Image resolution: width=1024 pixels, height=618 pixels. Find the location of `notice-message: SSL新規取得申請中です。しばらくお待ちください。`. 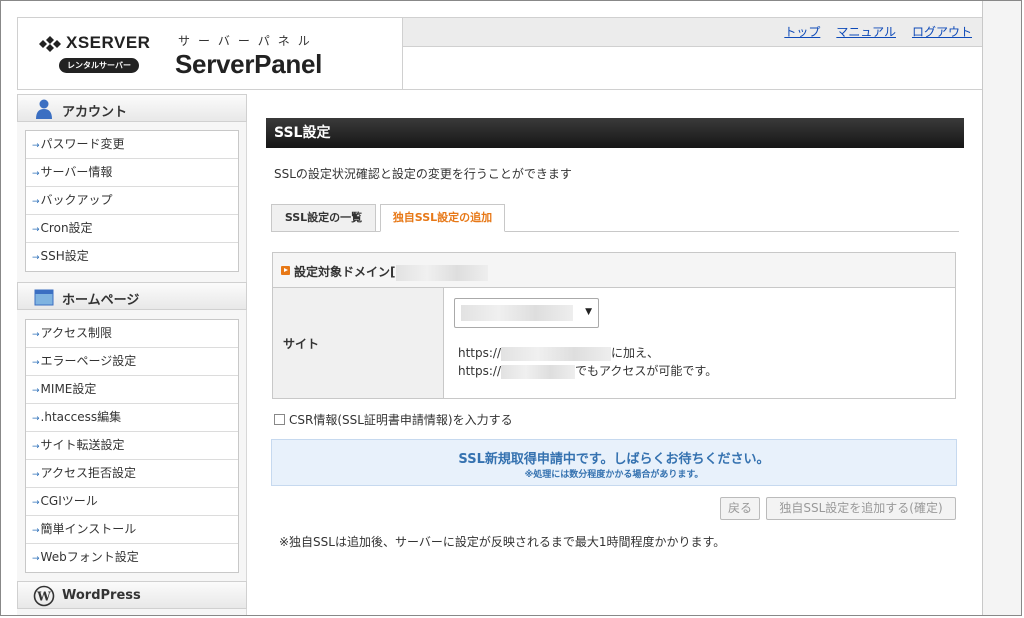

notice-message: SSL新規取得申請中です。しばらくお待ちください。 is located at coordinates (614, 459).